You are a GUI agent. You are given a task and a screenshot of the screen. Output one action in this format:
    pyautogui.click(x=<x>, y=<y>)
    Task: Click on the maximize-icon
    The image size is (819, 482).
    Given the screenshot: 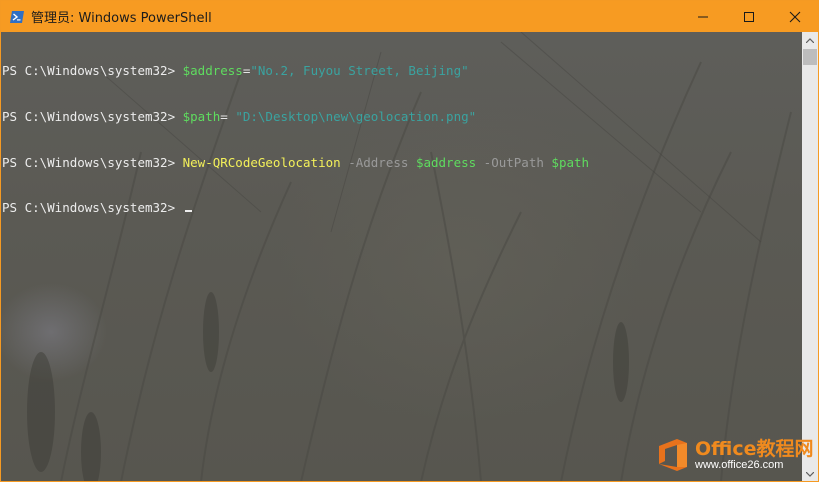 What is the action you would take?
    pyautogui.click(x=749, y=16)
    